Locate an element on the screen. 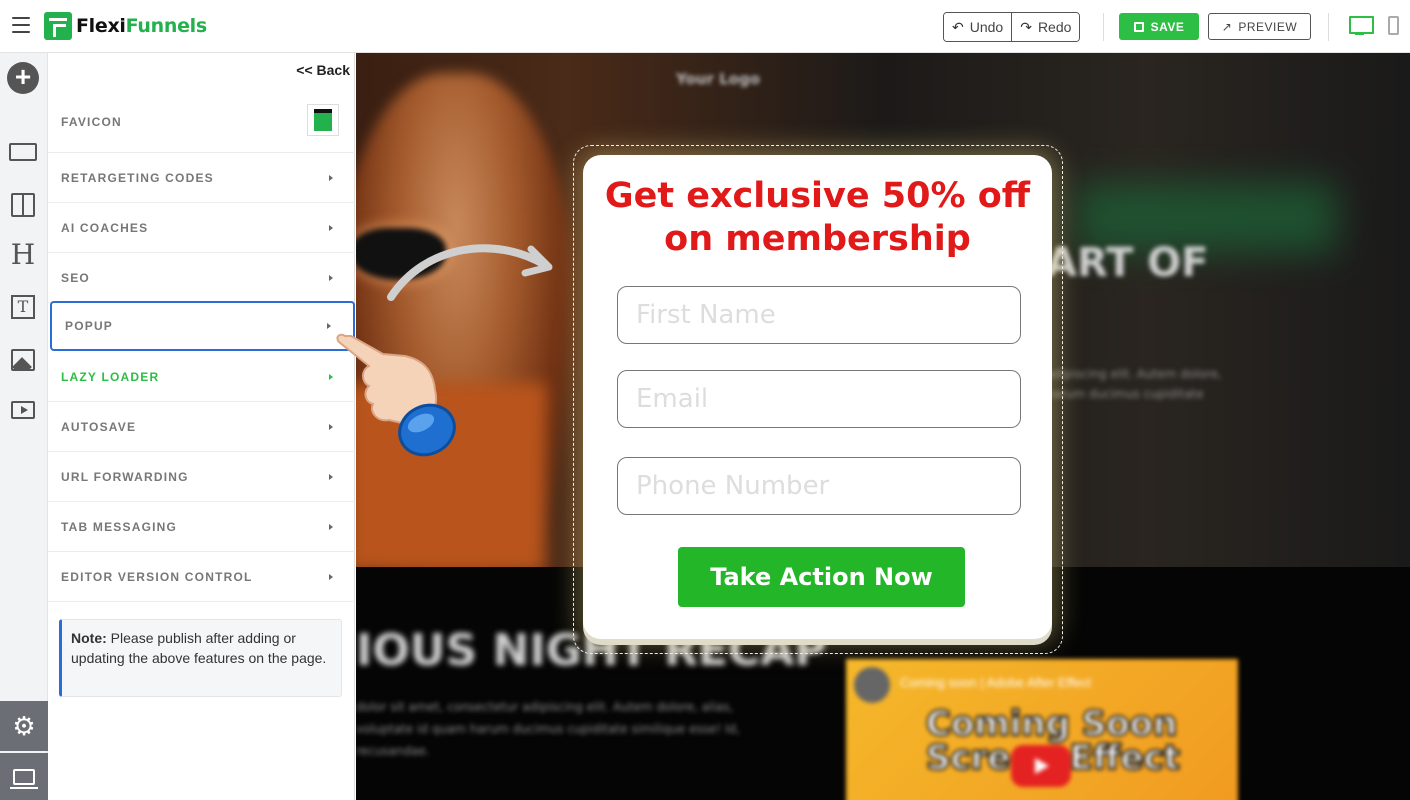 The image size is (1410, 800). columns-icon is located at coordinates (23, 205).